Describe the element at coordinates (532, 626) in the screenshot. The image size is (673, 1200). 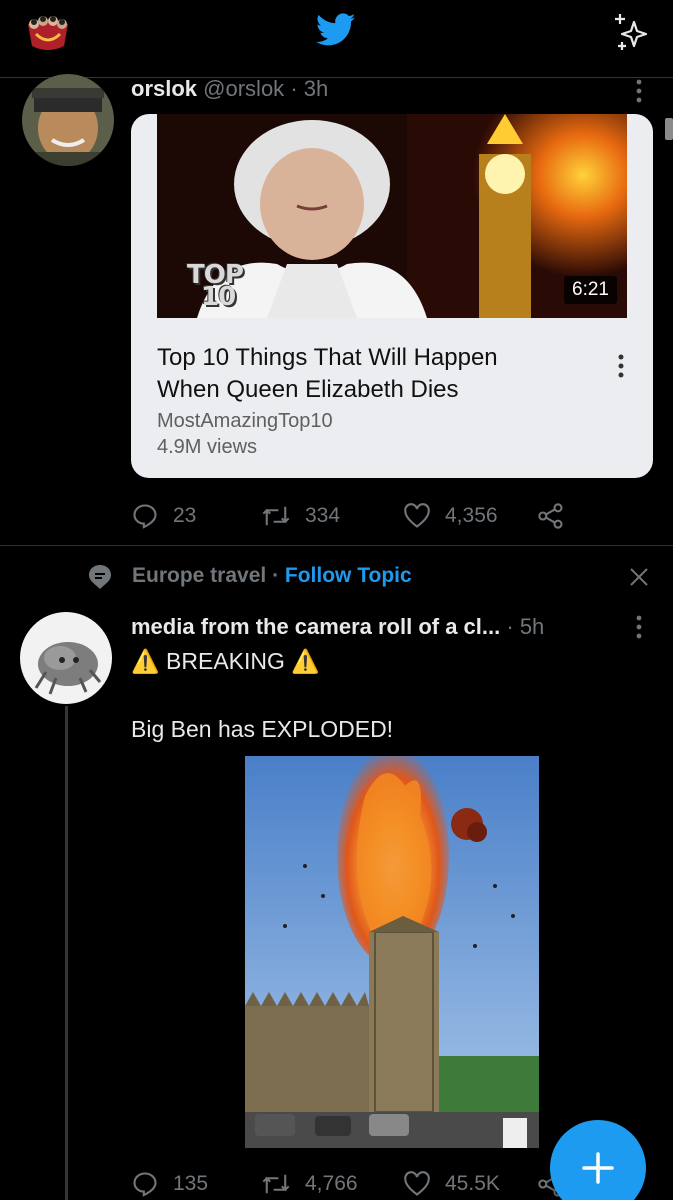
I see `timestamp: 5h` at that location.